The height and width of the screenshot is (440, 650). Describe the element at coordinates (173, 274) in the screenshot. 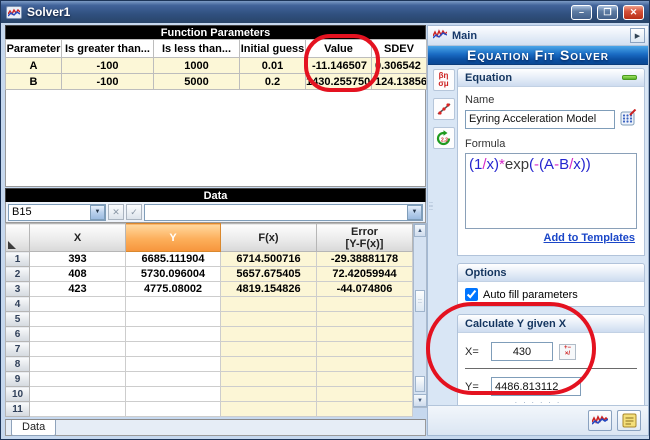

I see `grid-cell: 5730.096004` at that location.